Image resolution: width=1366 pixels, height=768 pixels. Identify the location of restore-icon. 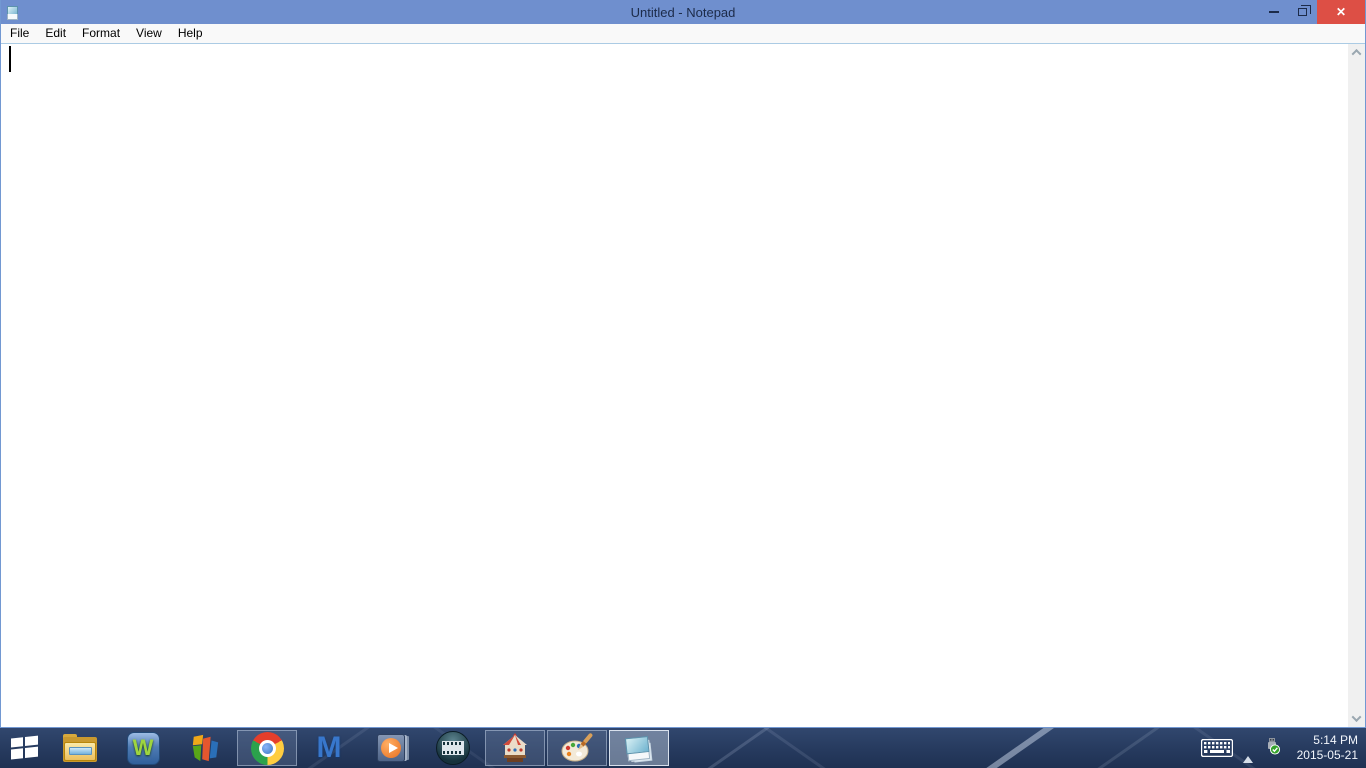
(1304, 10).